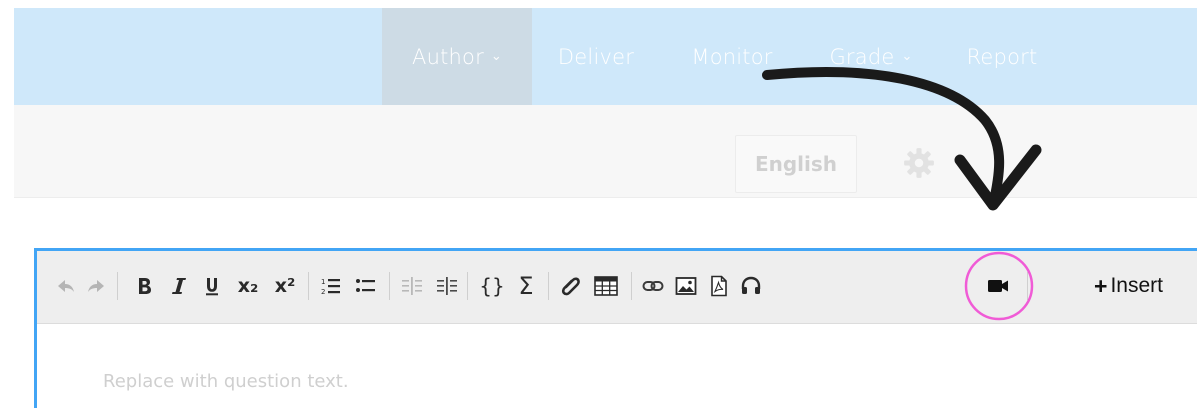  Describe the element at coordinates (998, 286) in the screenshot. I see `video-icon` at that location.